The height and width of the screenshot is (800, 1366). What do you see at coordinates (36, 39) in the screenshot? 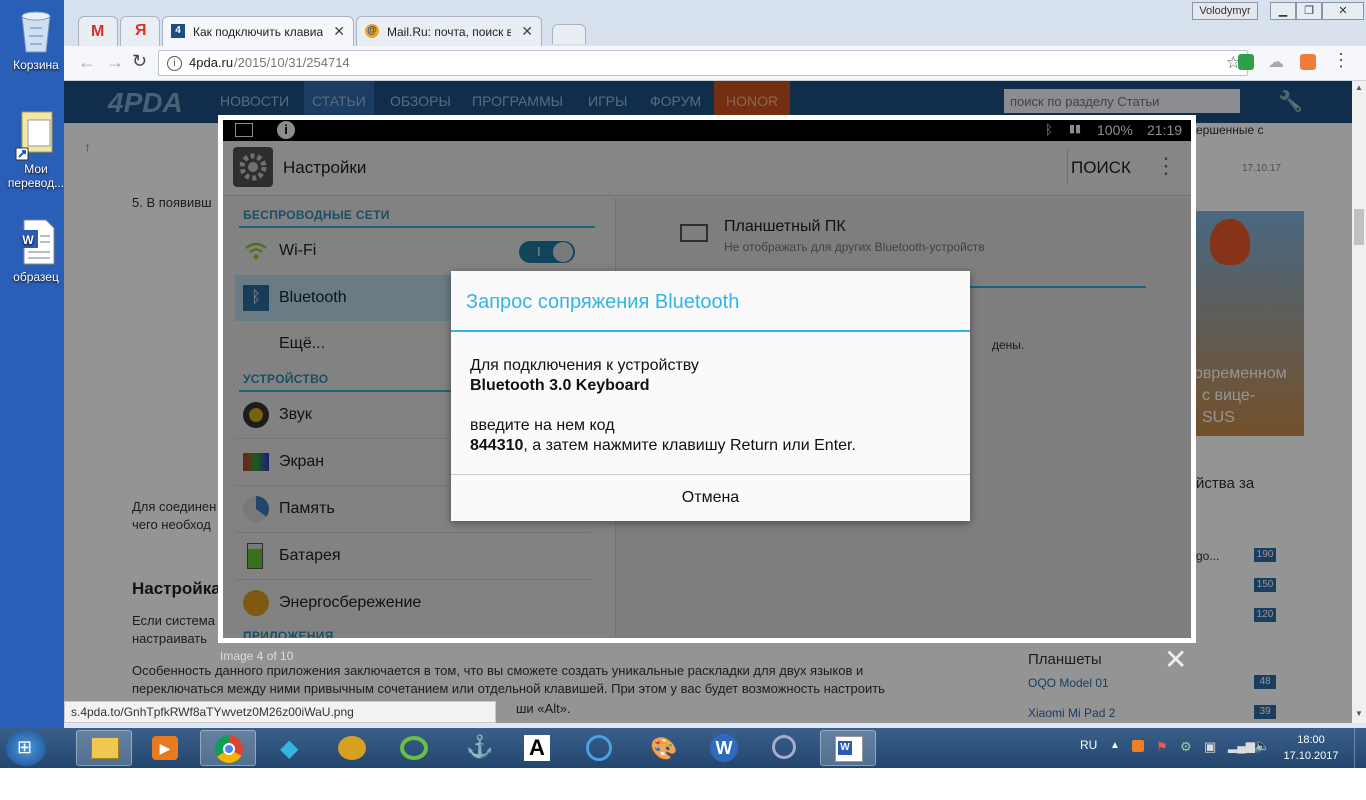
I see `desktop-icon-recycle-bin: Корзина` at bounding box center [36, 39].